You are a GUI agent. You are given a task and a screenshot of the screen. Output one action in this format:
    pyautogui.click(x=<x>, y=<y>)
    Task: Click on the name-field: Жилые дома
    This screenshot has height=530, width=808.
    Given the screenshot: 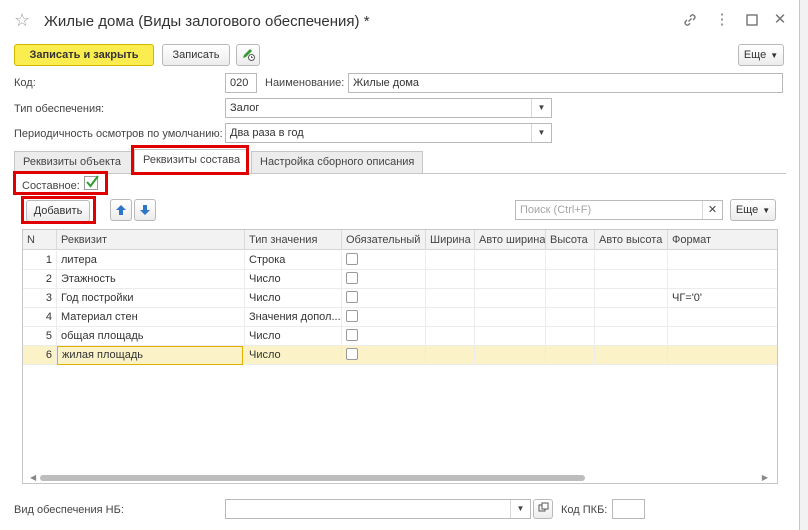 What is the action you would take?
    pyautogui.click(x=565, y=83)
    